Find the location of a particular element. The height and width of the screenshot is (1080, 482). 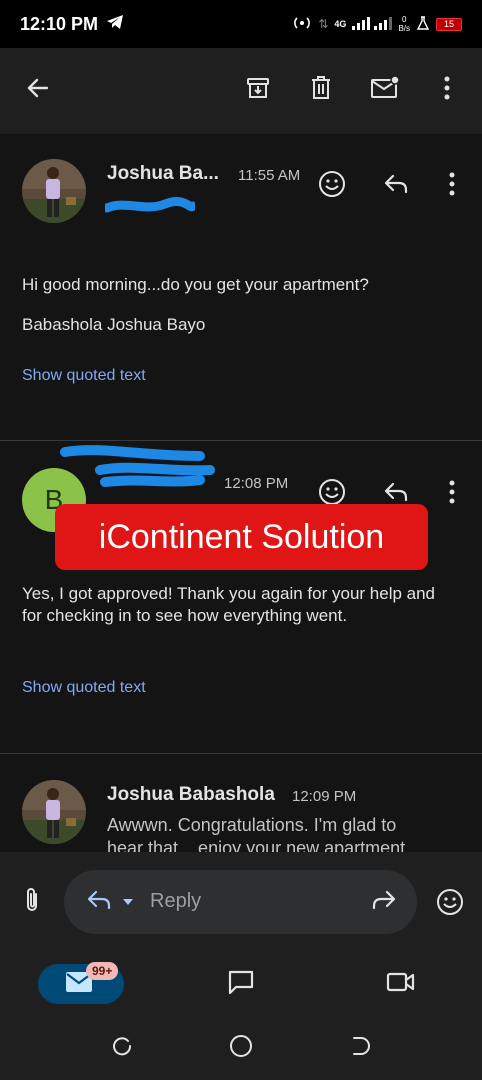

nav-meet is located at coordinates (401, 984).